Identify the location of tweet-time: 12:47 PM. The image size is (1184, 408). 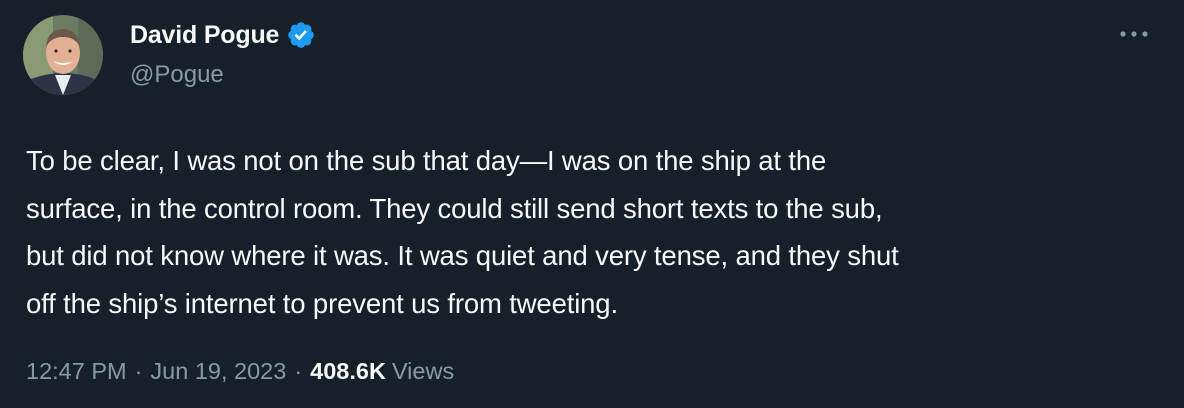
(76, 371).